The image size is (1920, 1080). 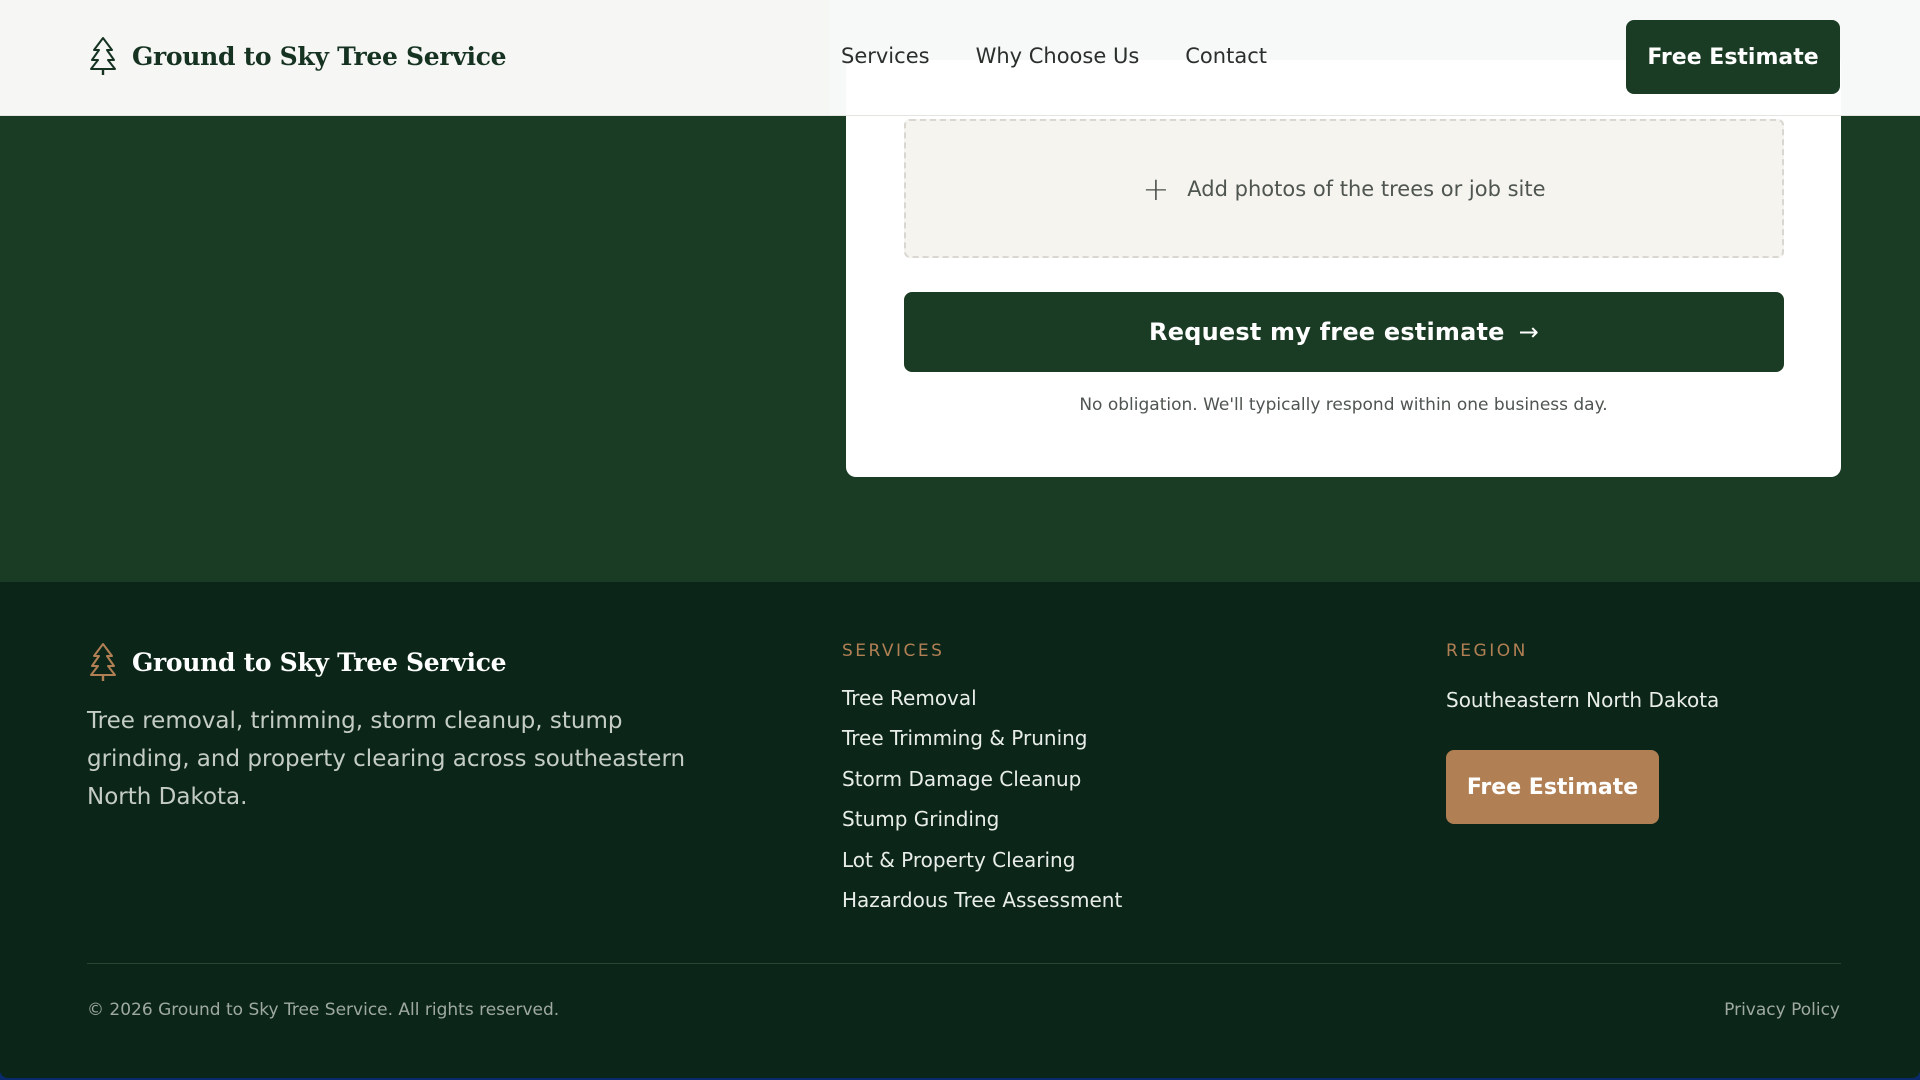 I want to click on region-heading: REGION, so click(x=1487, y=651).